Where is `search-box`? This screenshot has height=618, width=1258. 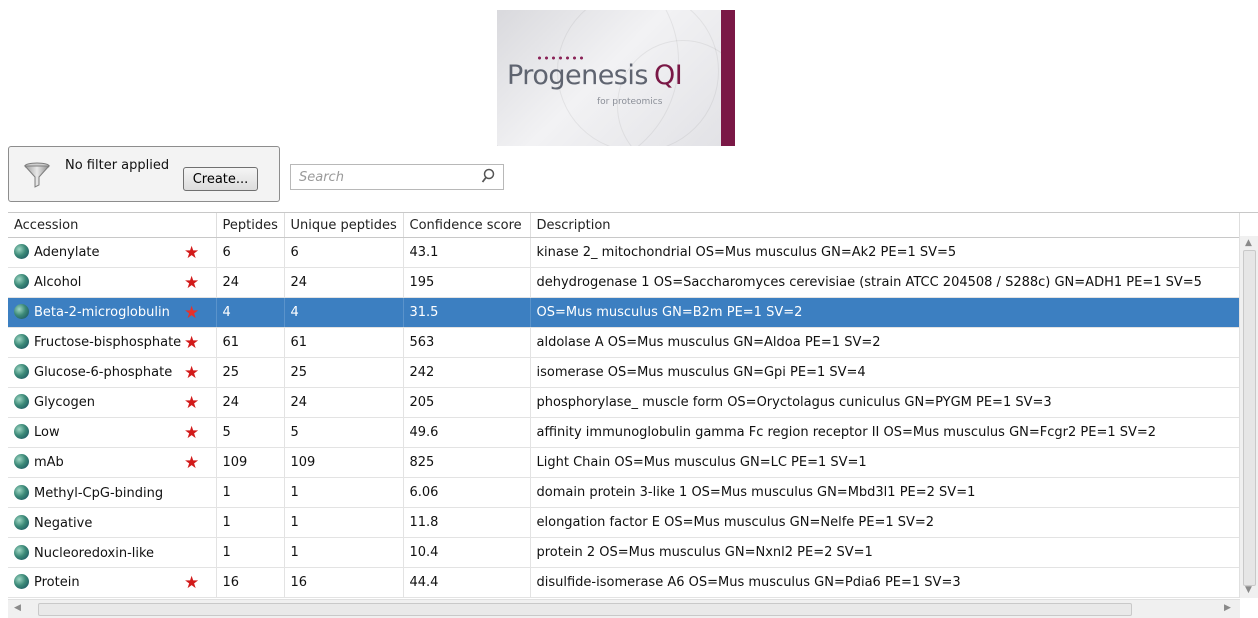
search-box is located at coordinates (397, 177).